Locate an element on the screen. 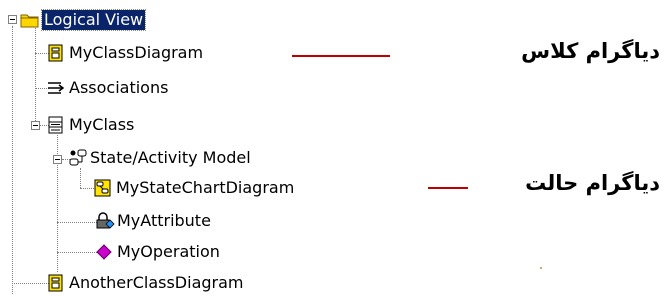 This screenshot has width=665, height=296. tree-item-label: Associations is located at coordinates (119, 87).